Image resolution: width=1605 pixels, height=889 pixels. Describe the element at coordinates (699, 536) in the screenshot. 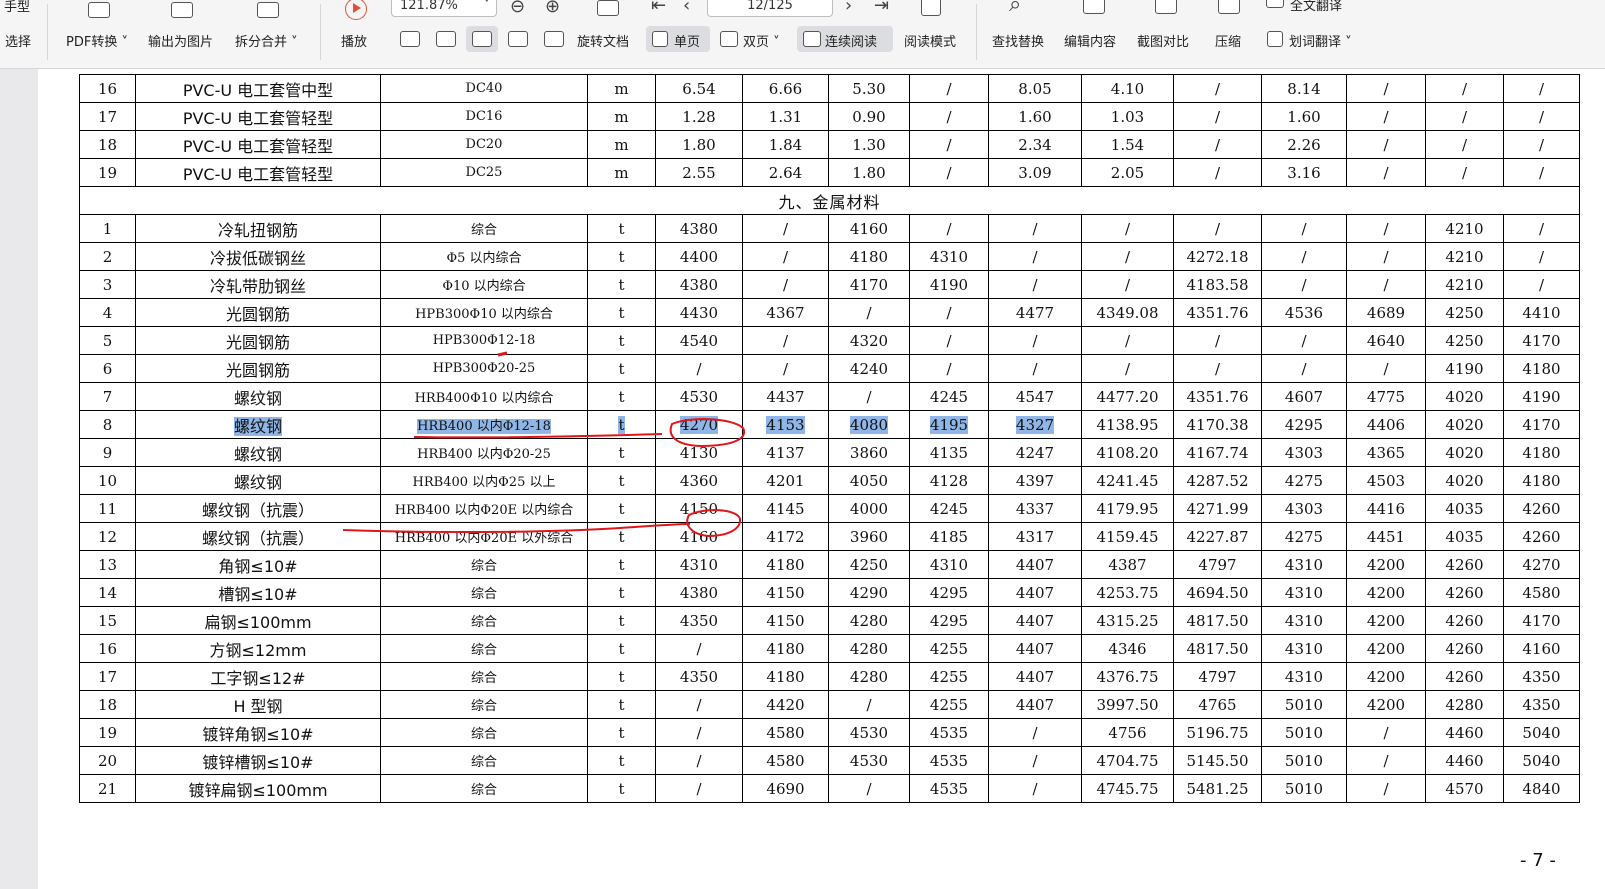

I see `price-cell: 4160` at that location.